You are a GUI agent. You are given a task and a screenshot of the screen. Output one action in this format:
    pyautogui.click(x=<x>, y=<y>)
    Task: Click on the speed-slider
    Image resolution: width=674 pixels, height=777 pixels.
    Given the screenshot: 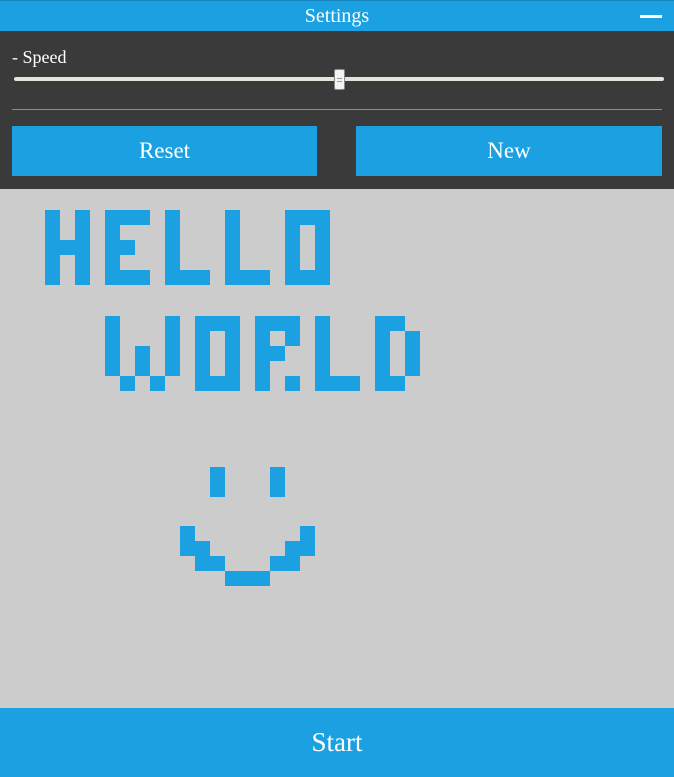 What is the action you would take?
    pyautogui.click(x=339, y=80)
    